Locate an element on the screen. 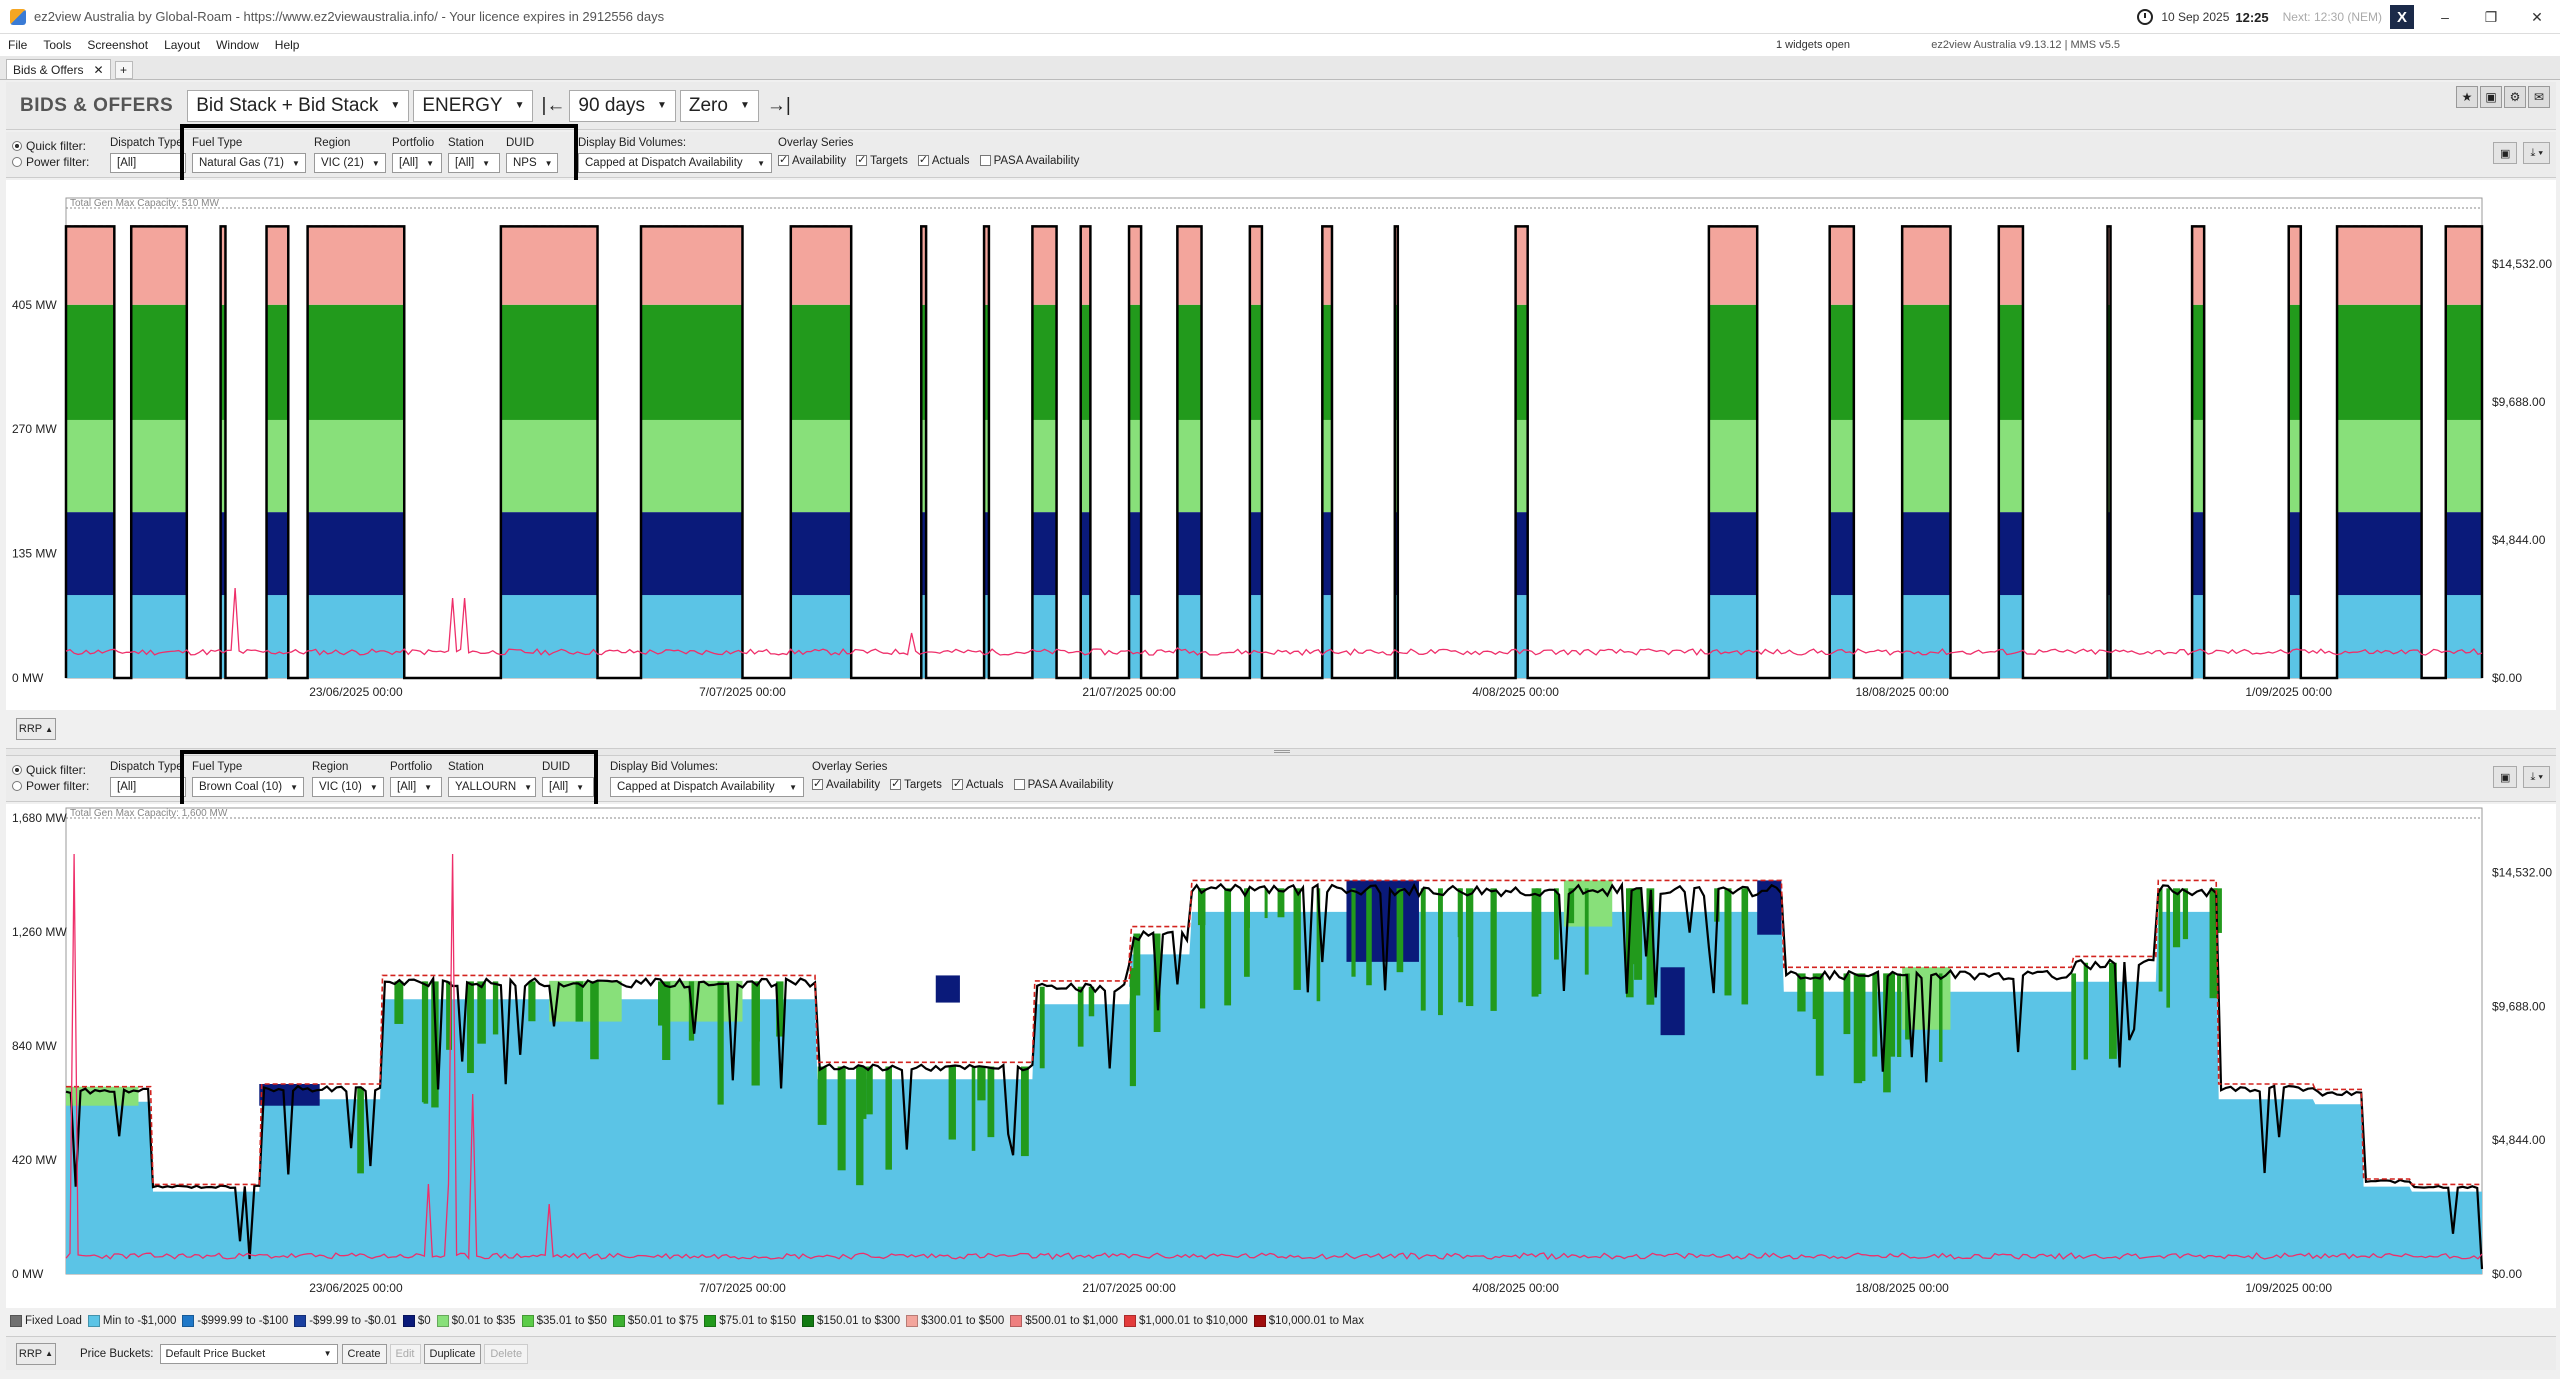  comment-icon: ✉ is located at coordinates (2539, 97).